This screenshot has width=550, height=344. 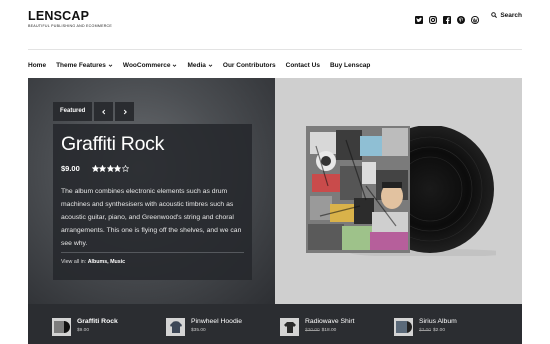 What do you see at coordinates (468, 18) in the screenshot?
I see `social-links: Search` at bounding box center [468, 18].